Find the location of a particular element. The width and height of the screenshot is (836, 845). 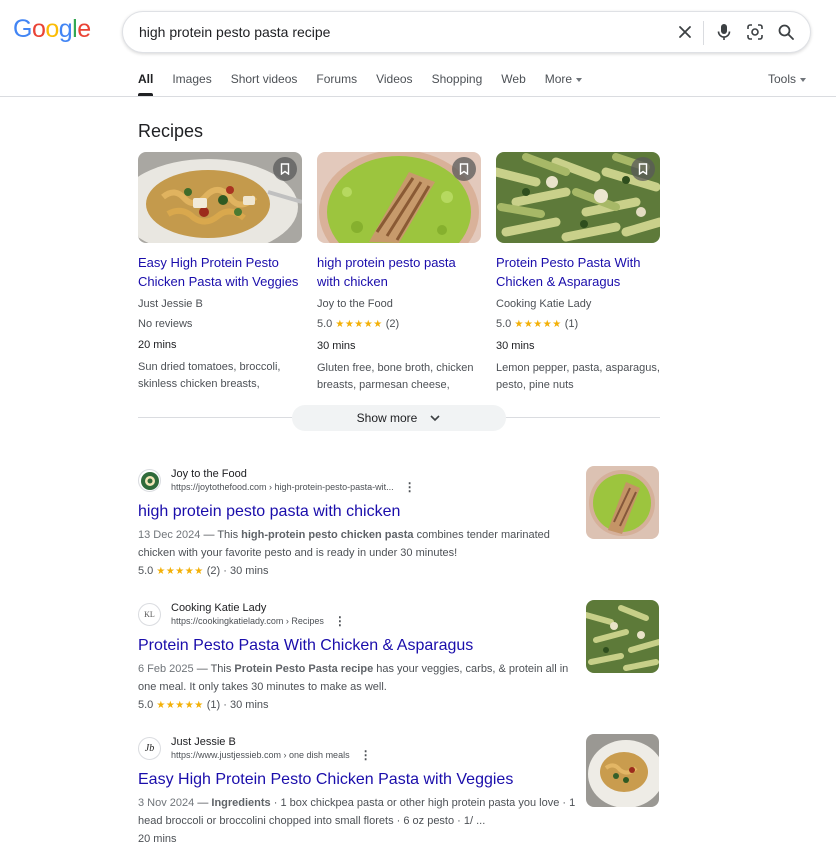

tab-shopping: Shopping is located at coordinates (457, 84).